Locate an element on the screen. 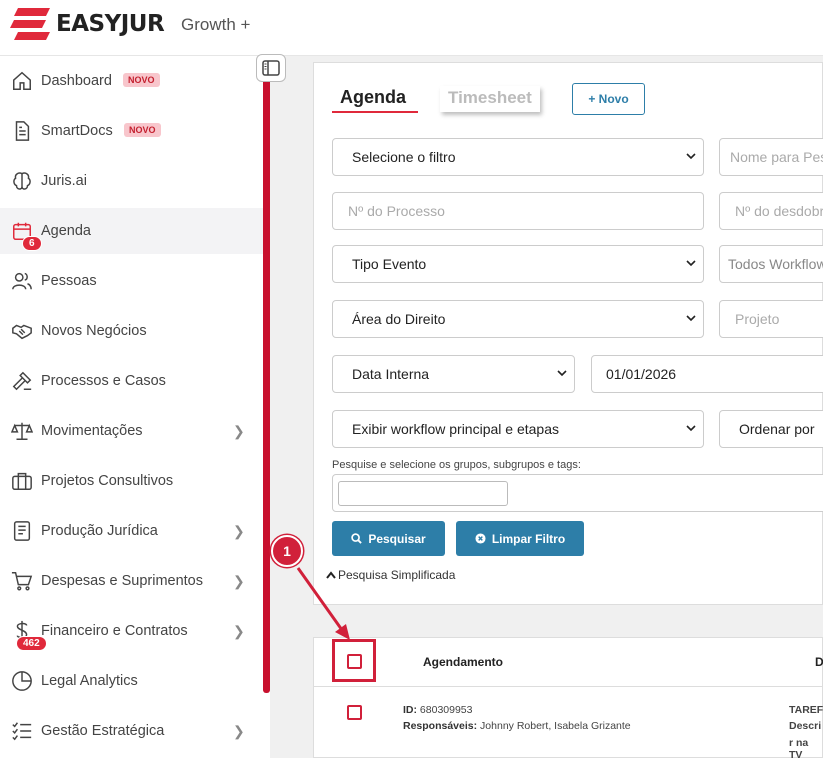 This screenshot has height=761, width=823. sidebar-item-producao: Produção Jurídica ❯ is located at coordinates (131, 531).